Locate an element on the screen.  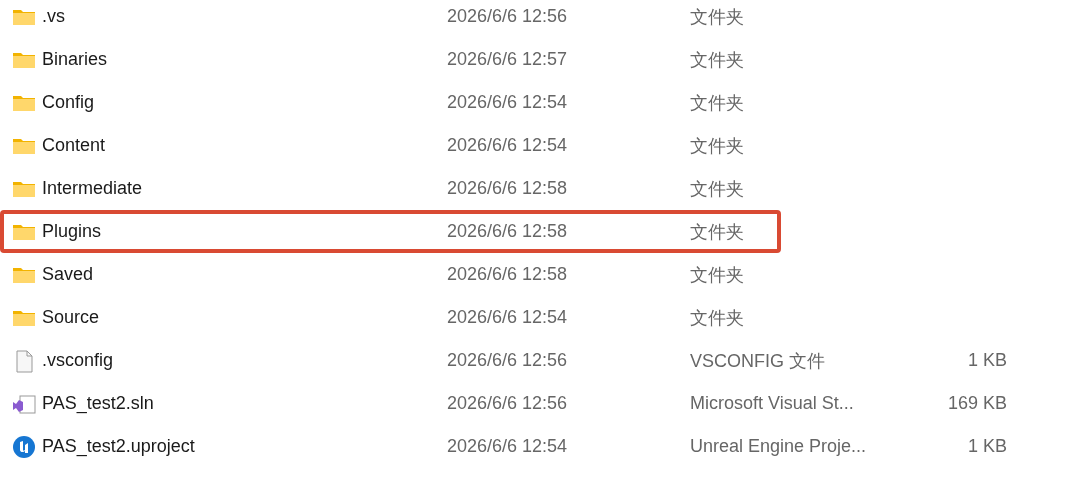
file-row: Saved 2026/6/6 12:58 文件夹 is located at coordinates (533, 274).